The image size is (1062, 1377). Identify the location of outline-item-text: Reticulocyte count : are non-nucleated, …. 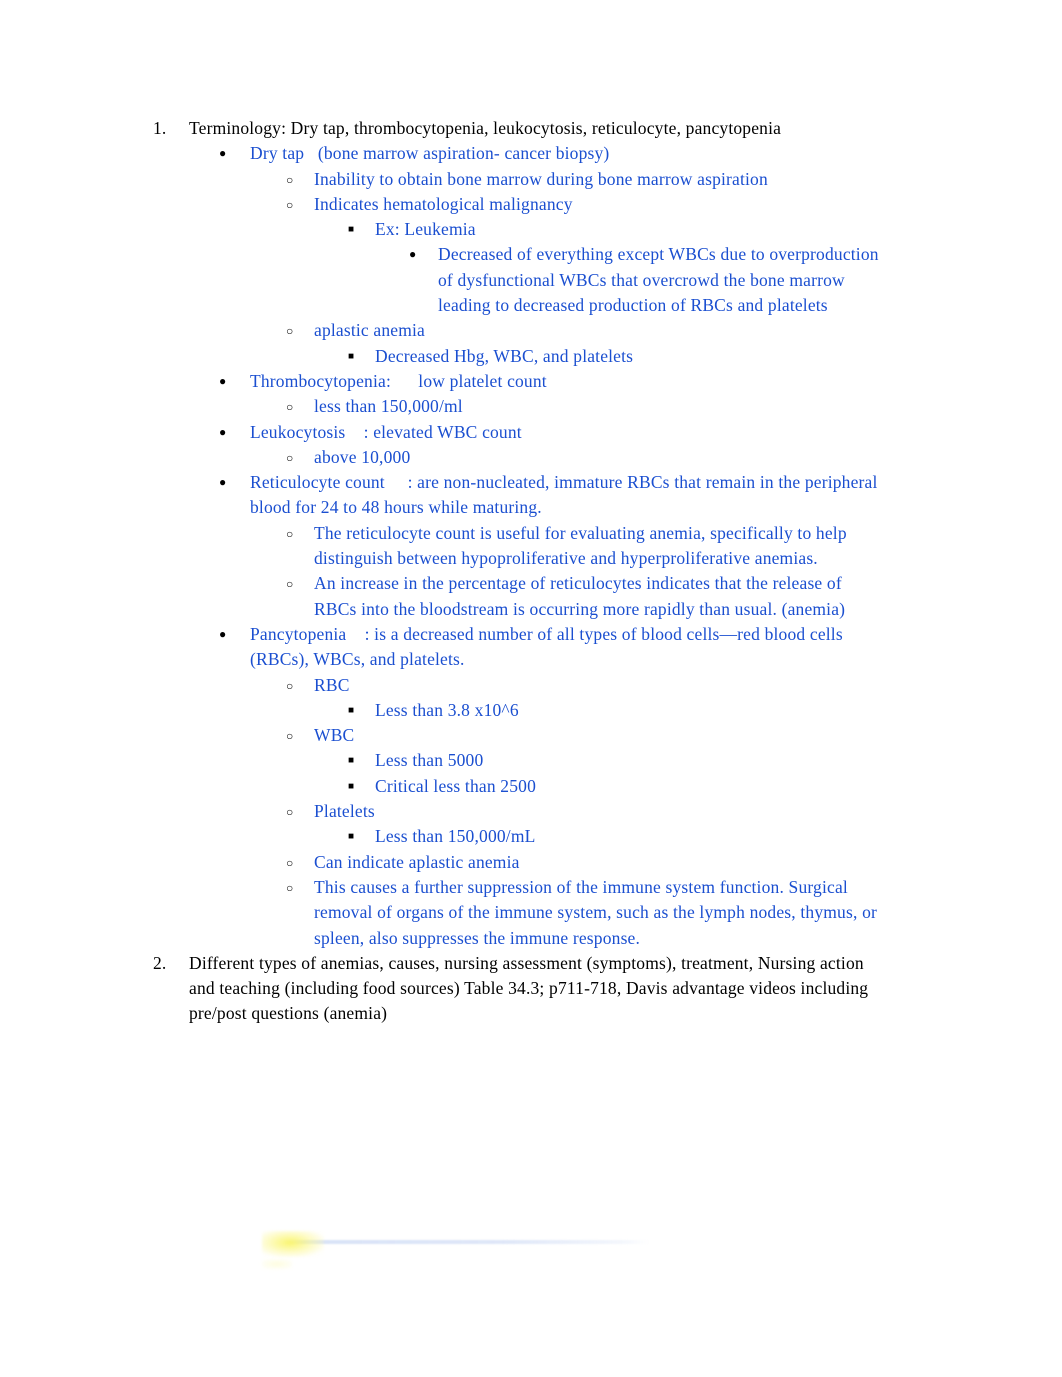
(566, 495).